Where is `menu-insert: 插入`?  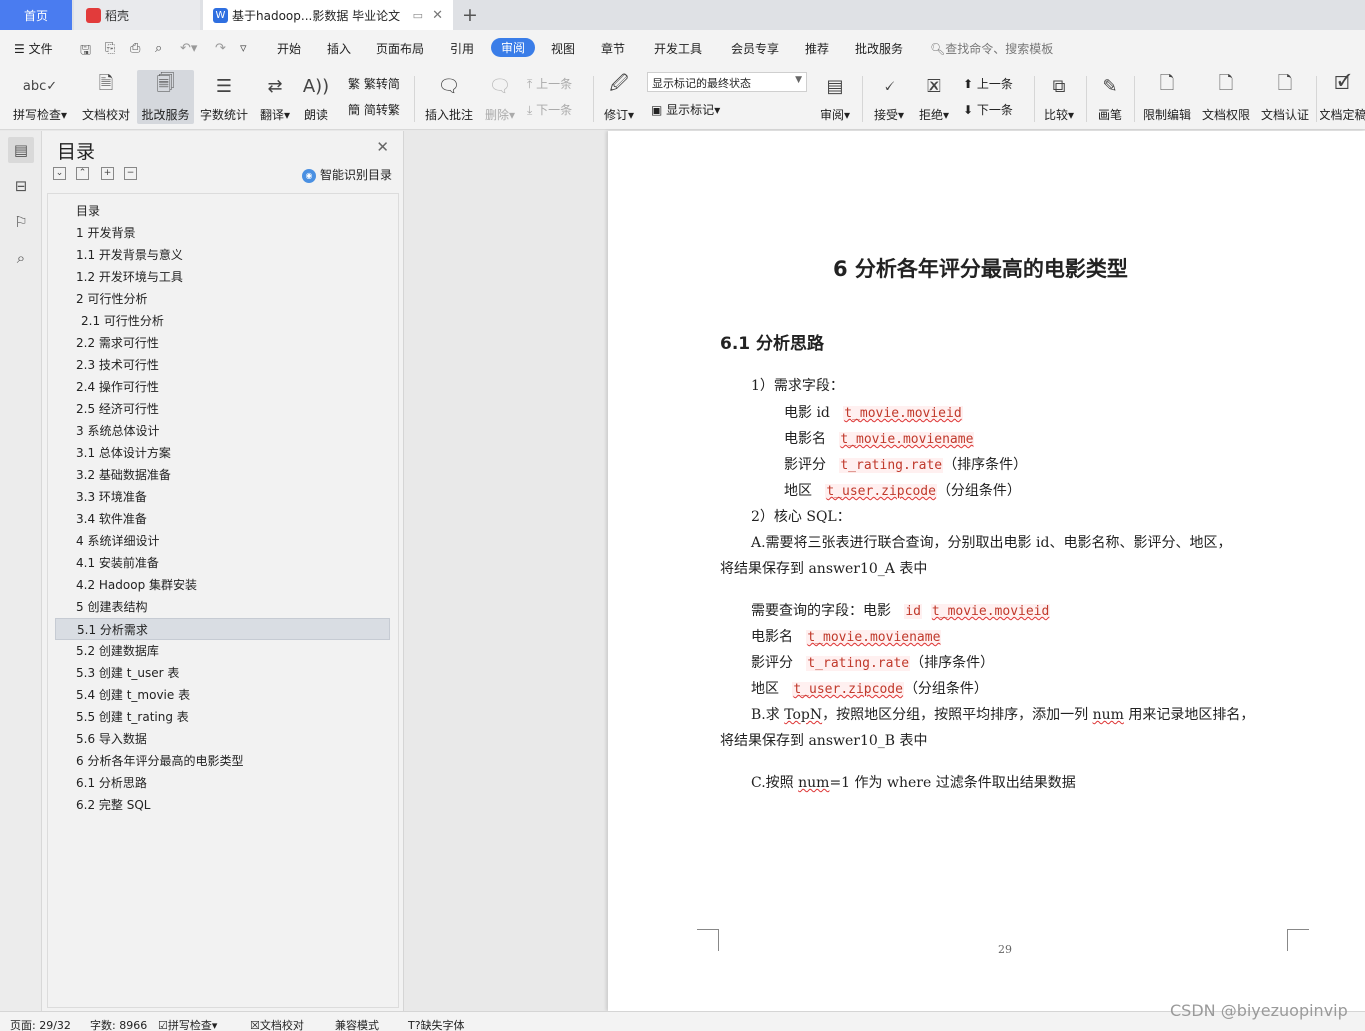 menu-insert: 插入 is located at coordinates (339, 48).